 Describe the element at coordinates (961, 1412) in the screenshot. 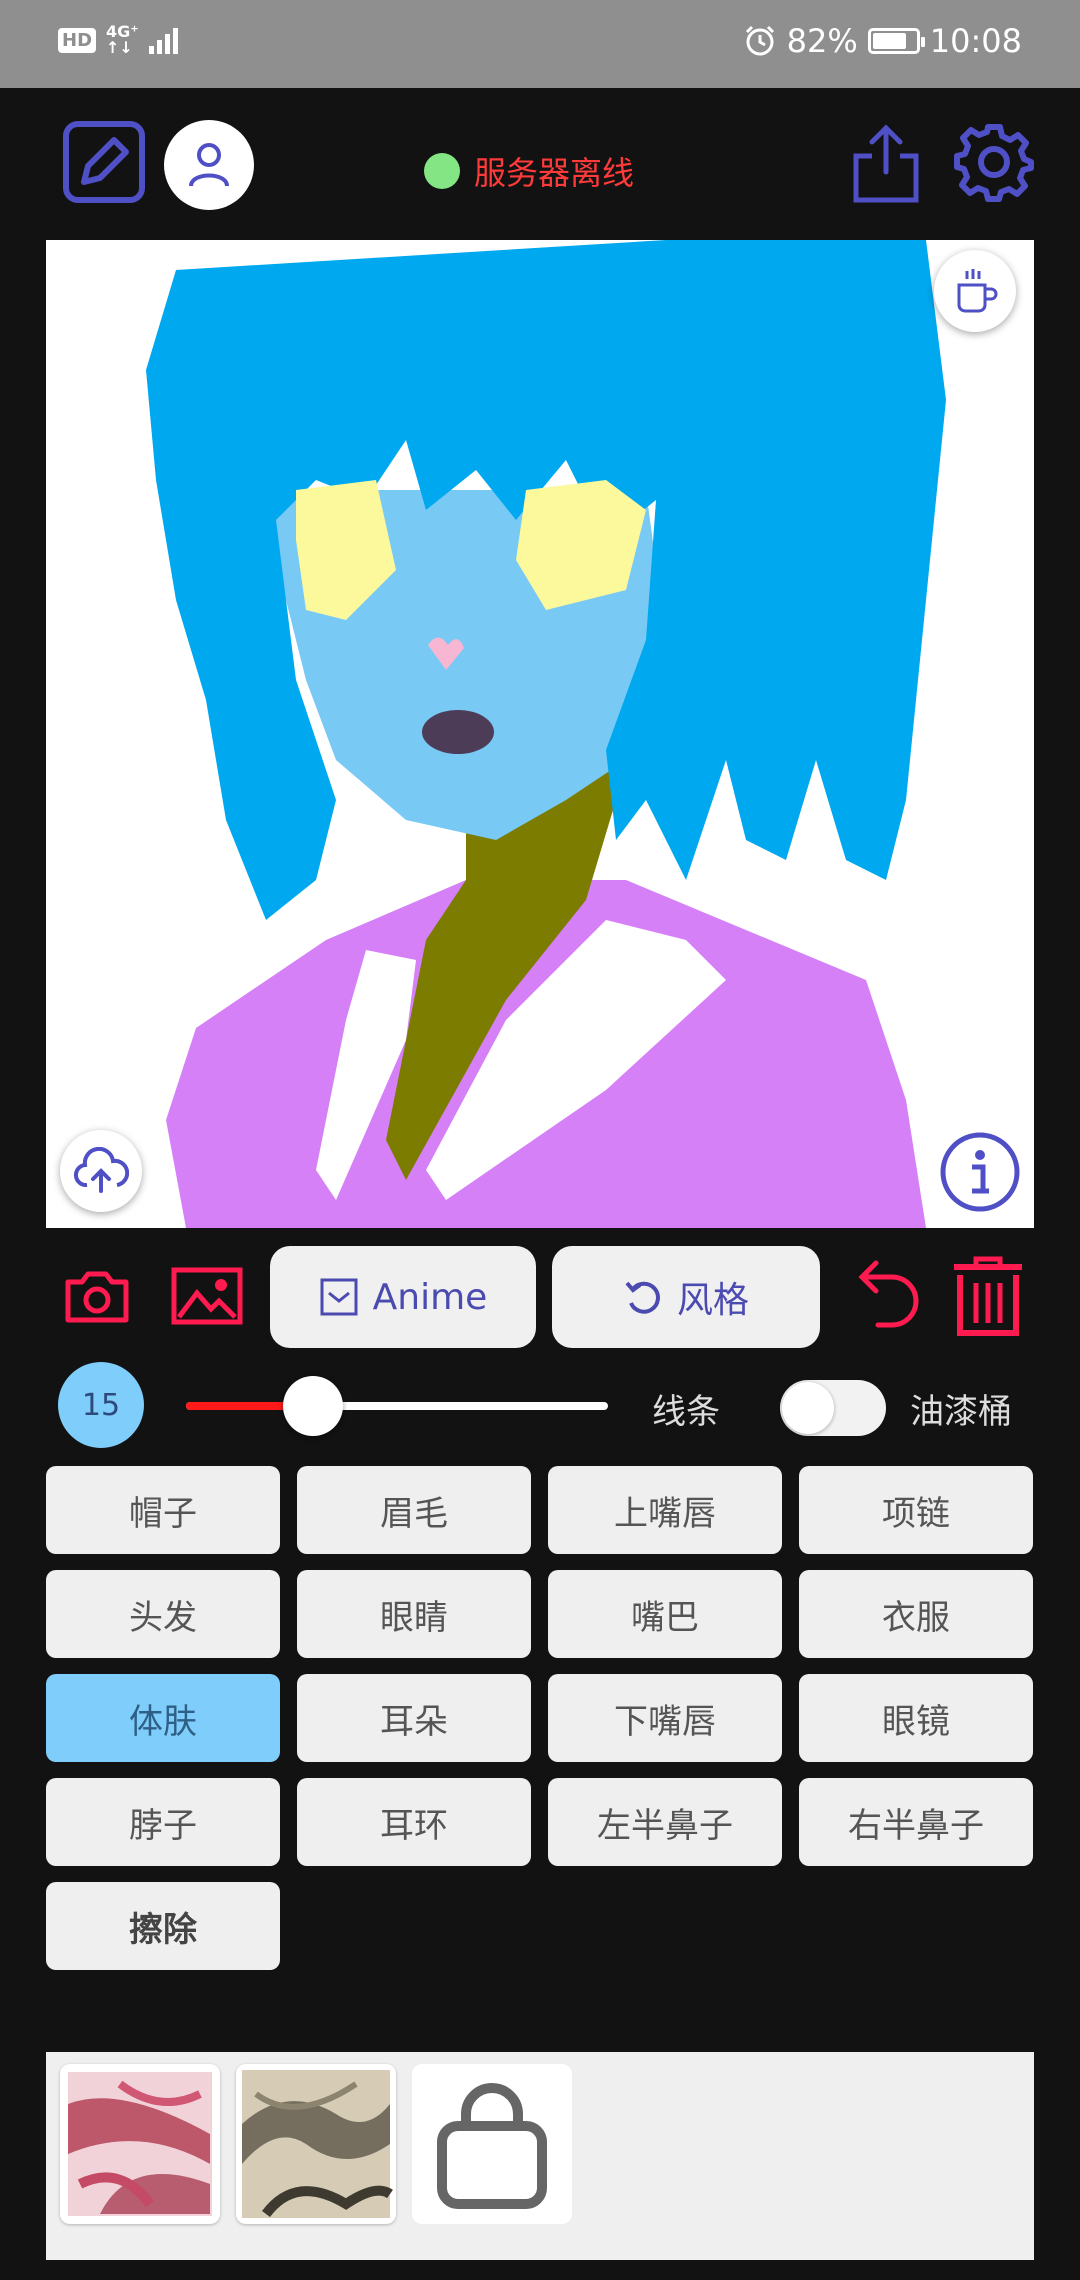

I see `paint-bucket-label: 油漆桶` at that location.